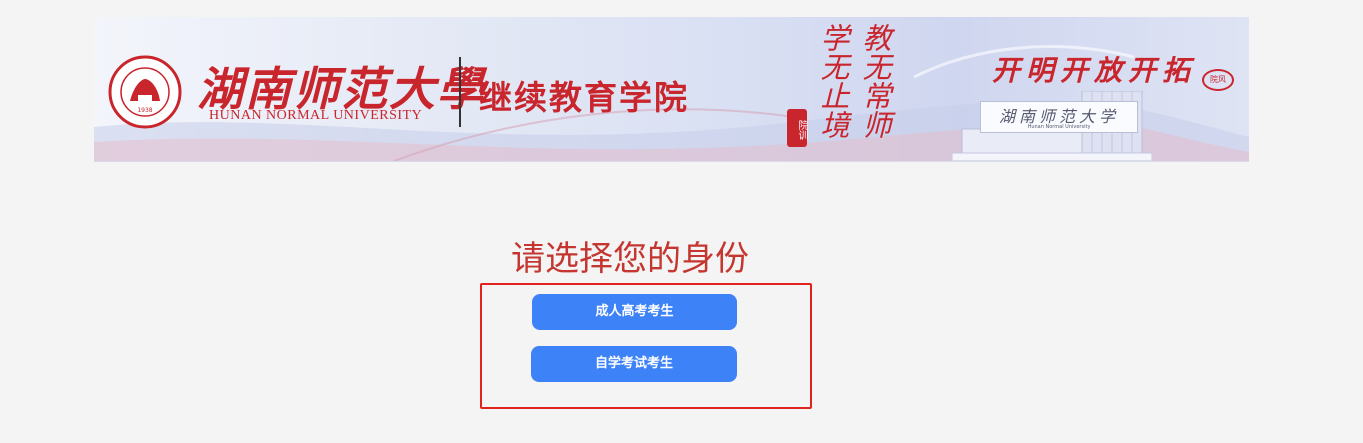 This screenshot has height=443, width=1363. Describe the element at coordinates (1218, 80) in the screenshot. I see `slogan-seal: 院风` at that location.